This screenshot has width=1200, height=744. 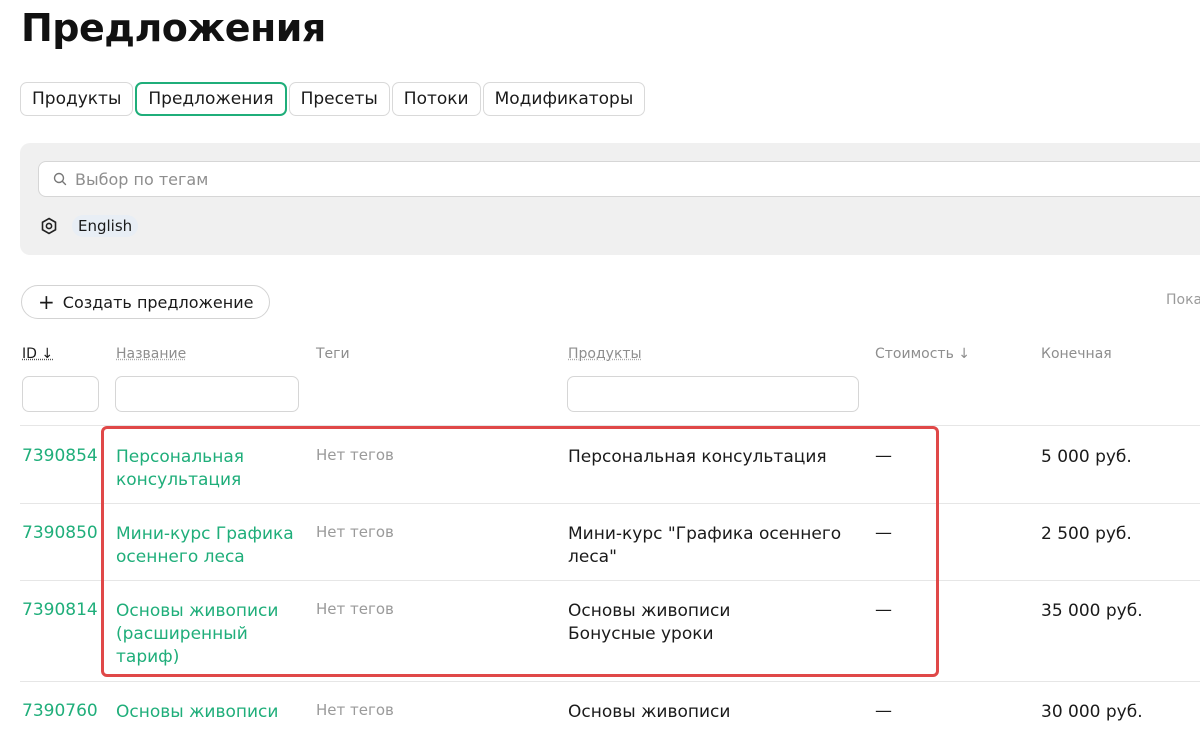 I want to click on settings-gear-icon, so click(x=49, y=226).